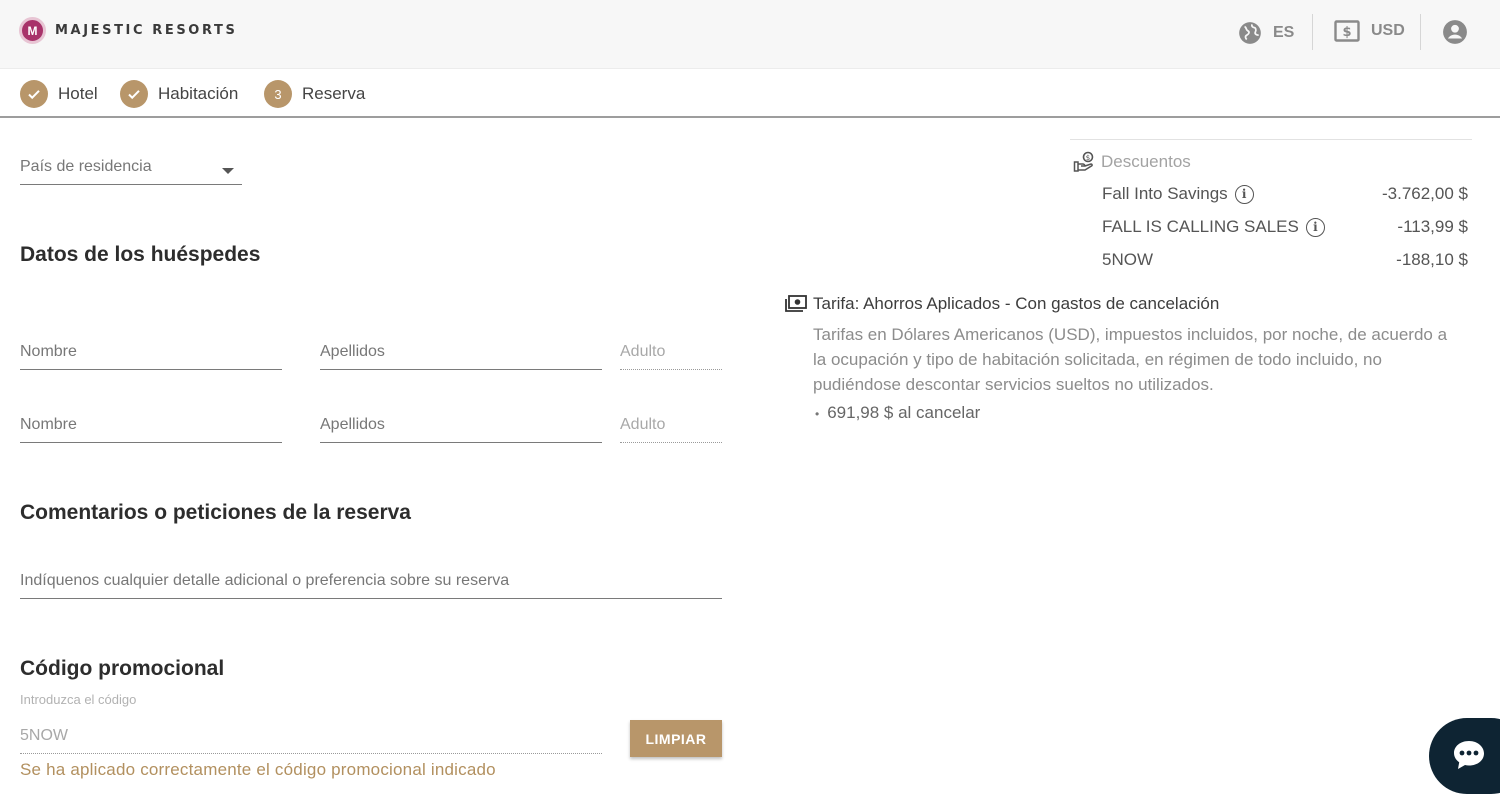 This screenshot has height=810, width=1500. What do you see at coordinates (140, 254) in the screenshot?
I see `guests-title: Datos de los huéspedes` at bounding box center [140, 254].